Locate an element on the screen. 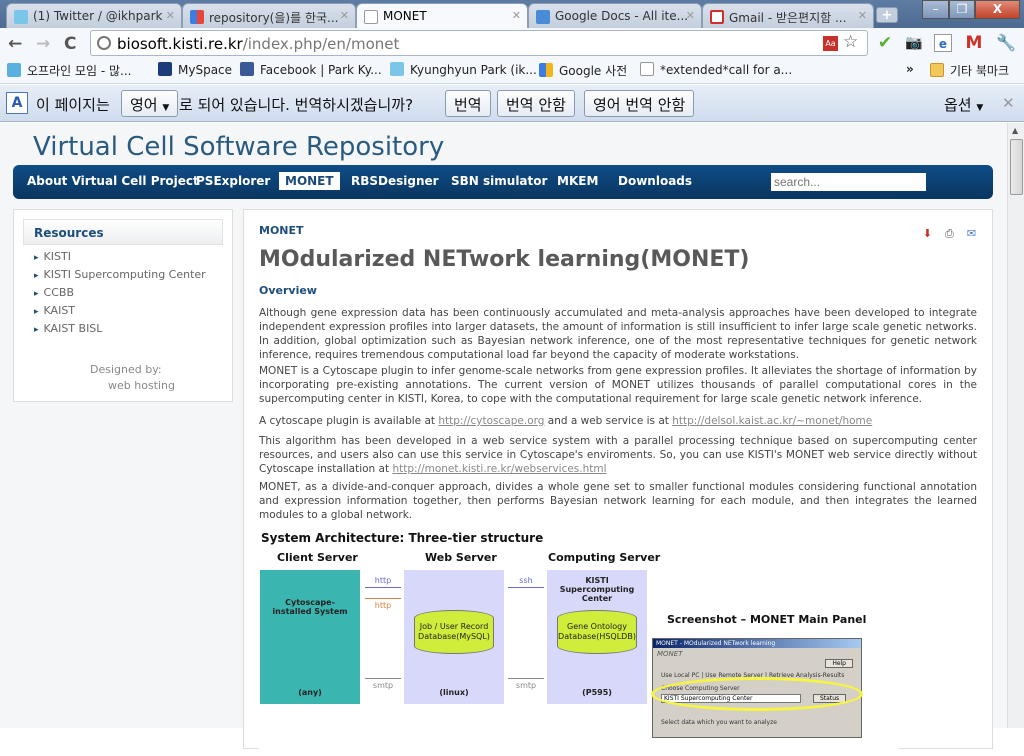 The width and height of the screenshot is (1024, 756). close-translate-bar: ✕ is located at coordinates (1008, 103).